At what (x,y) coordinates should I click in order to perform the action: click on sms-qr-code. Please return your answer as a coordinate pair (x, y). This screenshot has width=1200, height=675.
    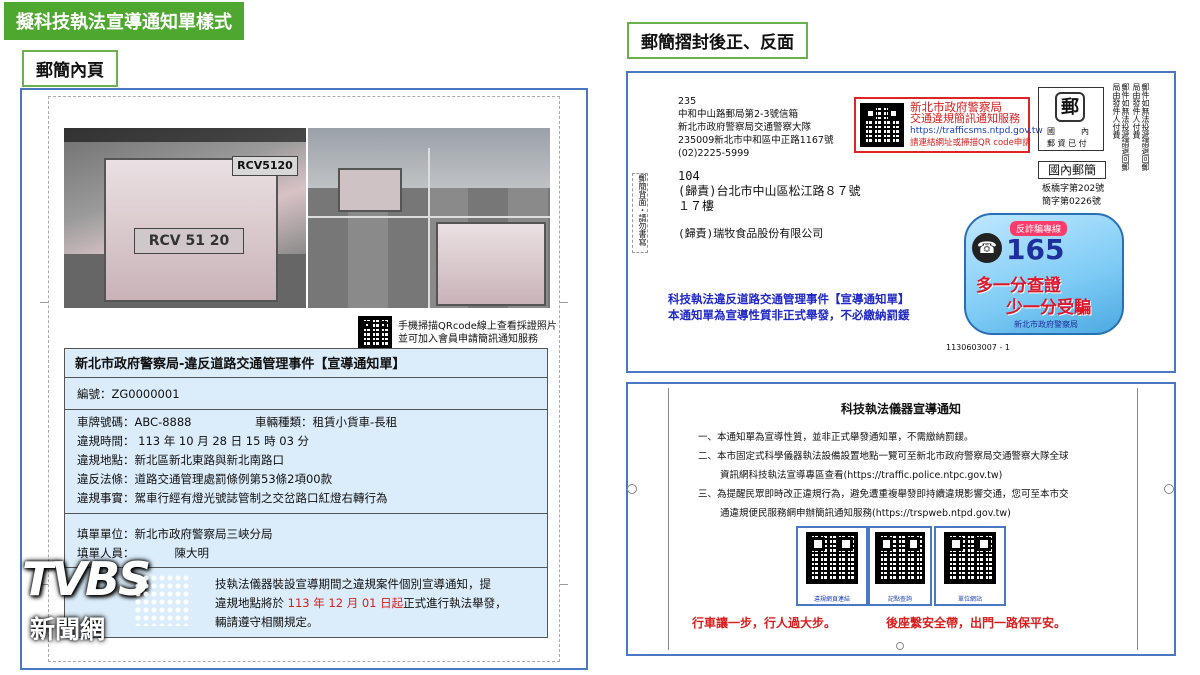
    Looking at the image, I should click on (882, 125).